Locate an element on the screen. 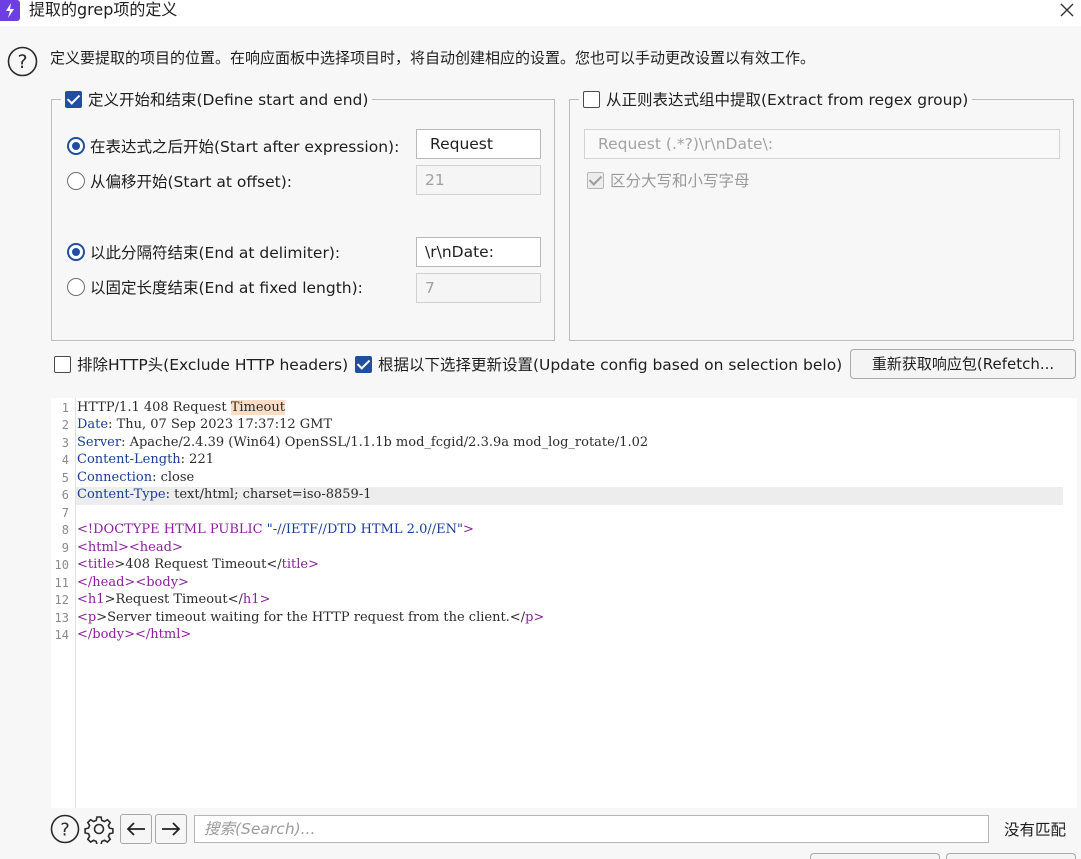  cancel-button is located at coordinates (1011, 856).